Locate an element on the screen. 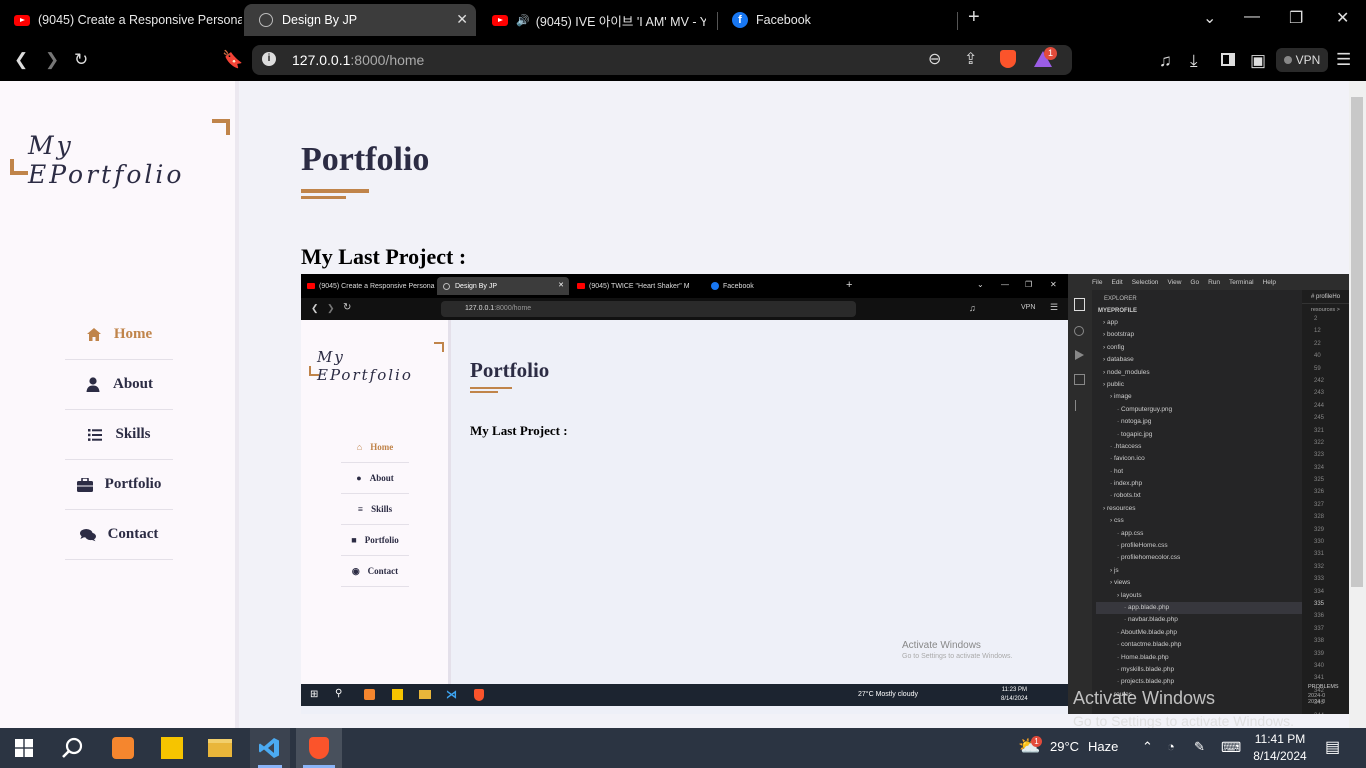 The height and width of the screenshot is (768, 1366). search-icon is located at coordinates (72, 748).